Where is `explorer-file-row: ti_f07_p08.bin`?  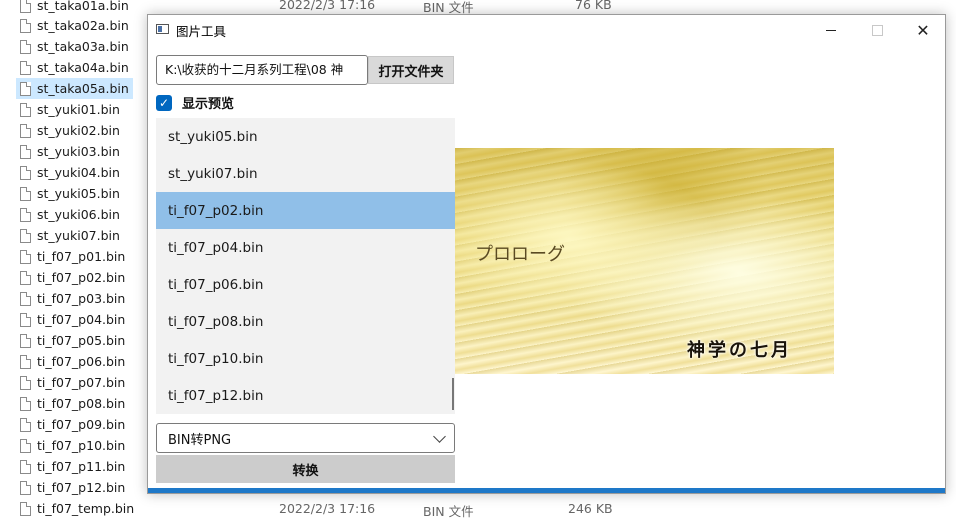
explorer-file-row: ti_f07_p08.bin is located at coordinates (72, 403).